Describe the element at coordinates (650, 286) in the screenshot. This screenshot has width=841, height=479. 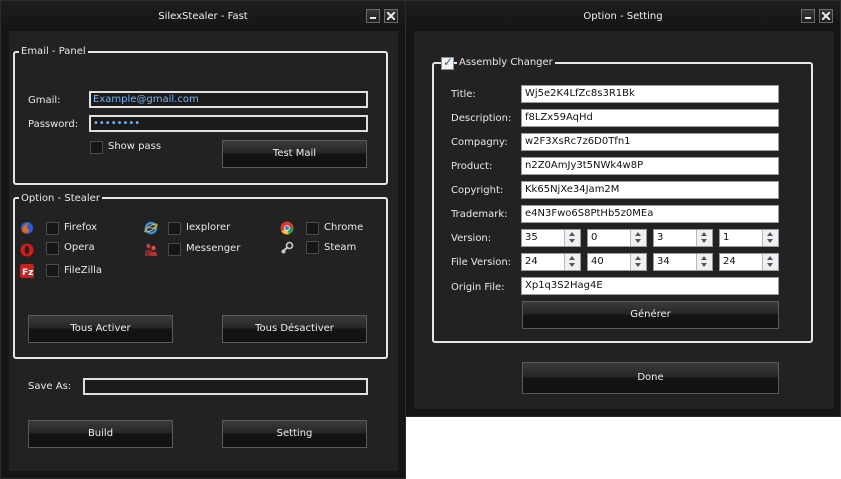
I see `origin-file-input: Xp1q3S2Hag4E` at that location.